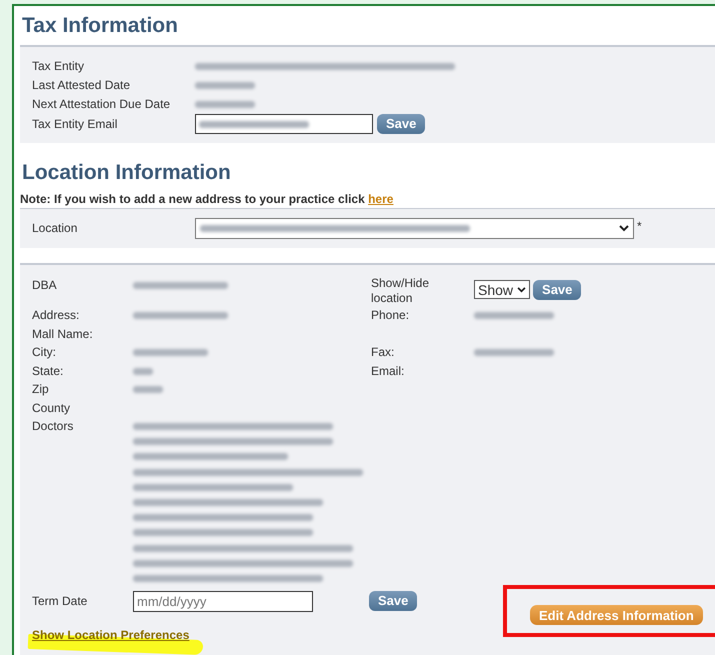 This screenshot has height=655, width=715. Describe the element at coordinates (616, 615) in the screenshot. I see `edit-address-button: Edit Address Information` at that location.